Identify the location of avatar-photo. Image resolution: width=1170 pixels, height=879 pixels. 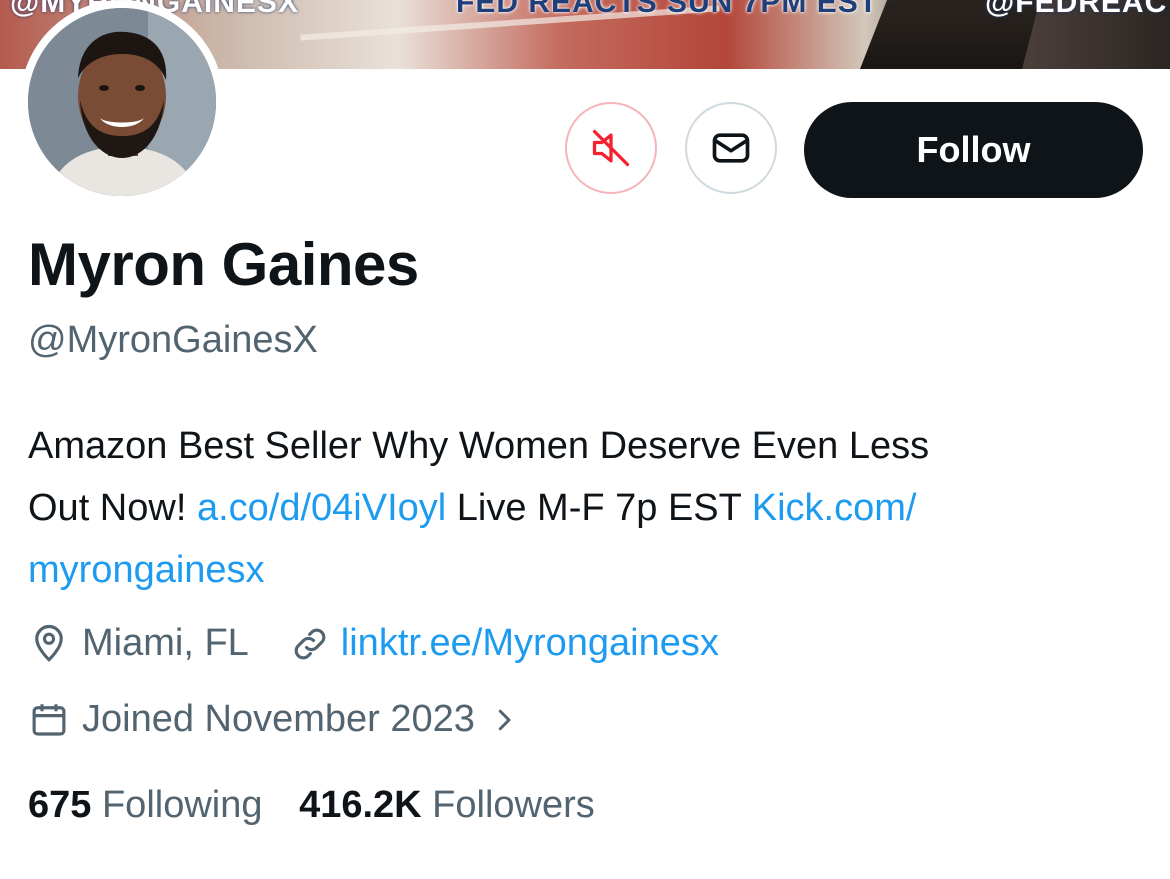
(122, 102).